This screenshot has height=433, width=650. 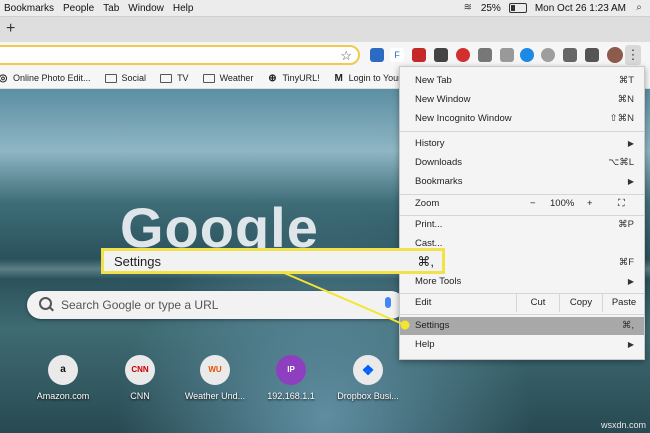 I want to click on zoom-level: 100%, so click(x=562, y=203).